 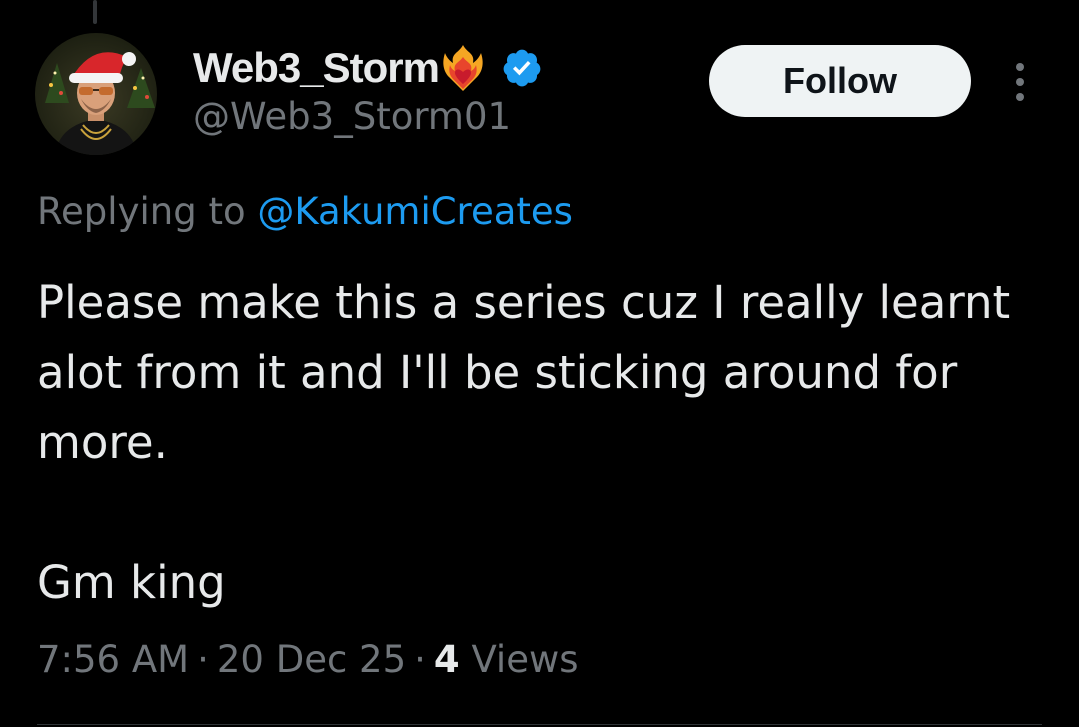 I want to click on more-options-icon, so click(x=1020, y=82).